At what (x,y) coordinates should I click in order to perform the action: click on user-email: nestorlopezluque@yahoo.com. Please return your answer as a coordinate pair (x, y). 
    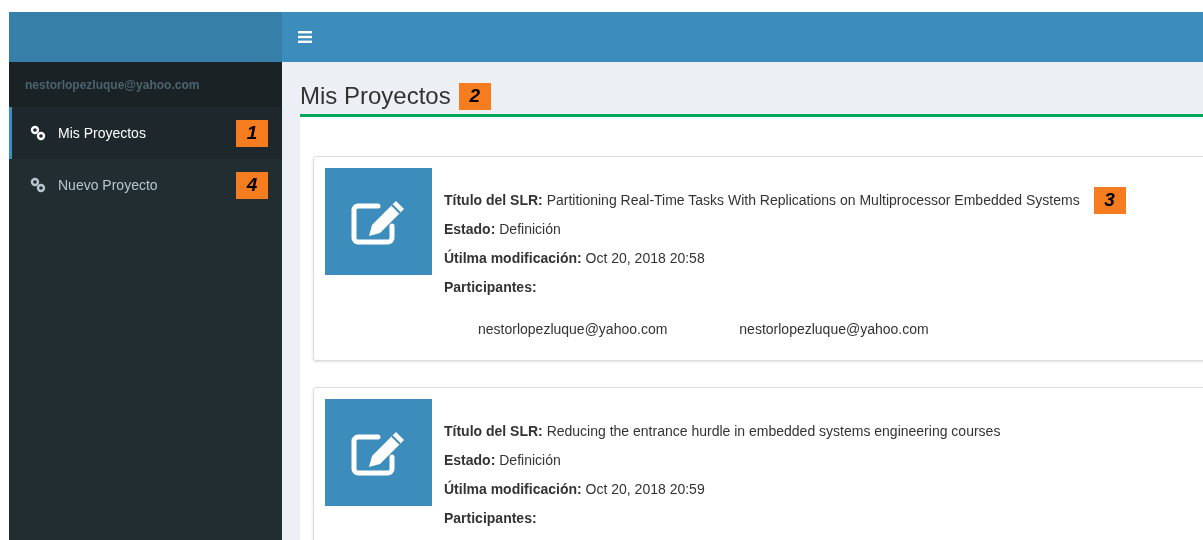
    Looking at the image, I should click on (112, 85).